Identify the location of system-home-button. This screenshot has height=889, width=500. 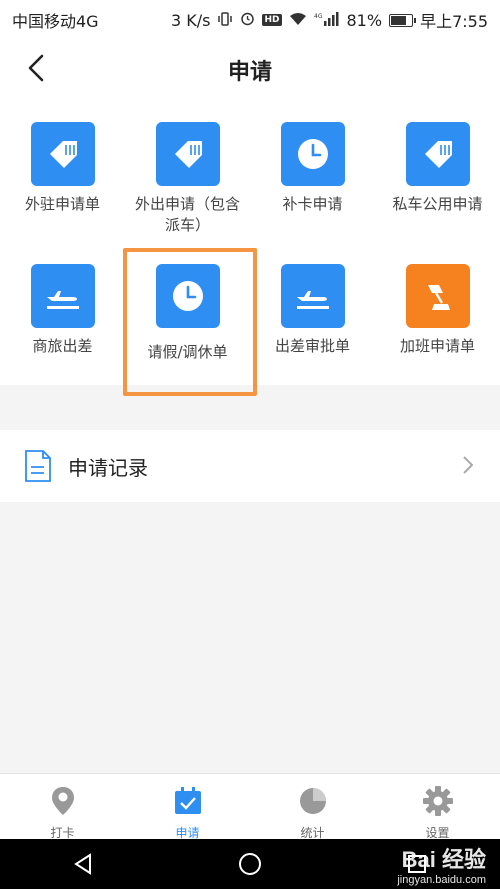
(250, 864).